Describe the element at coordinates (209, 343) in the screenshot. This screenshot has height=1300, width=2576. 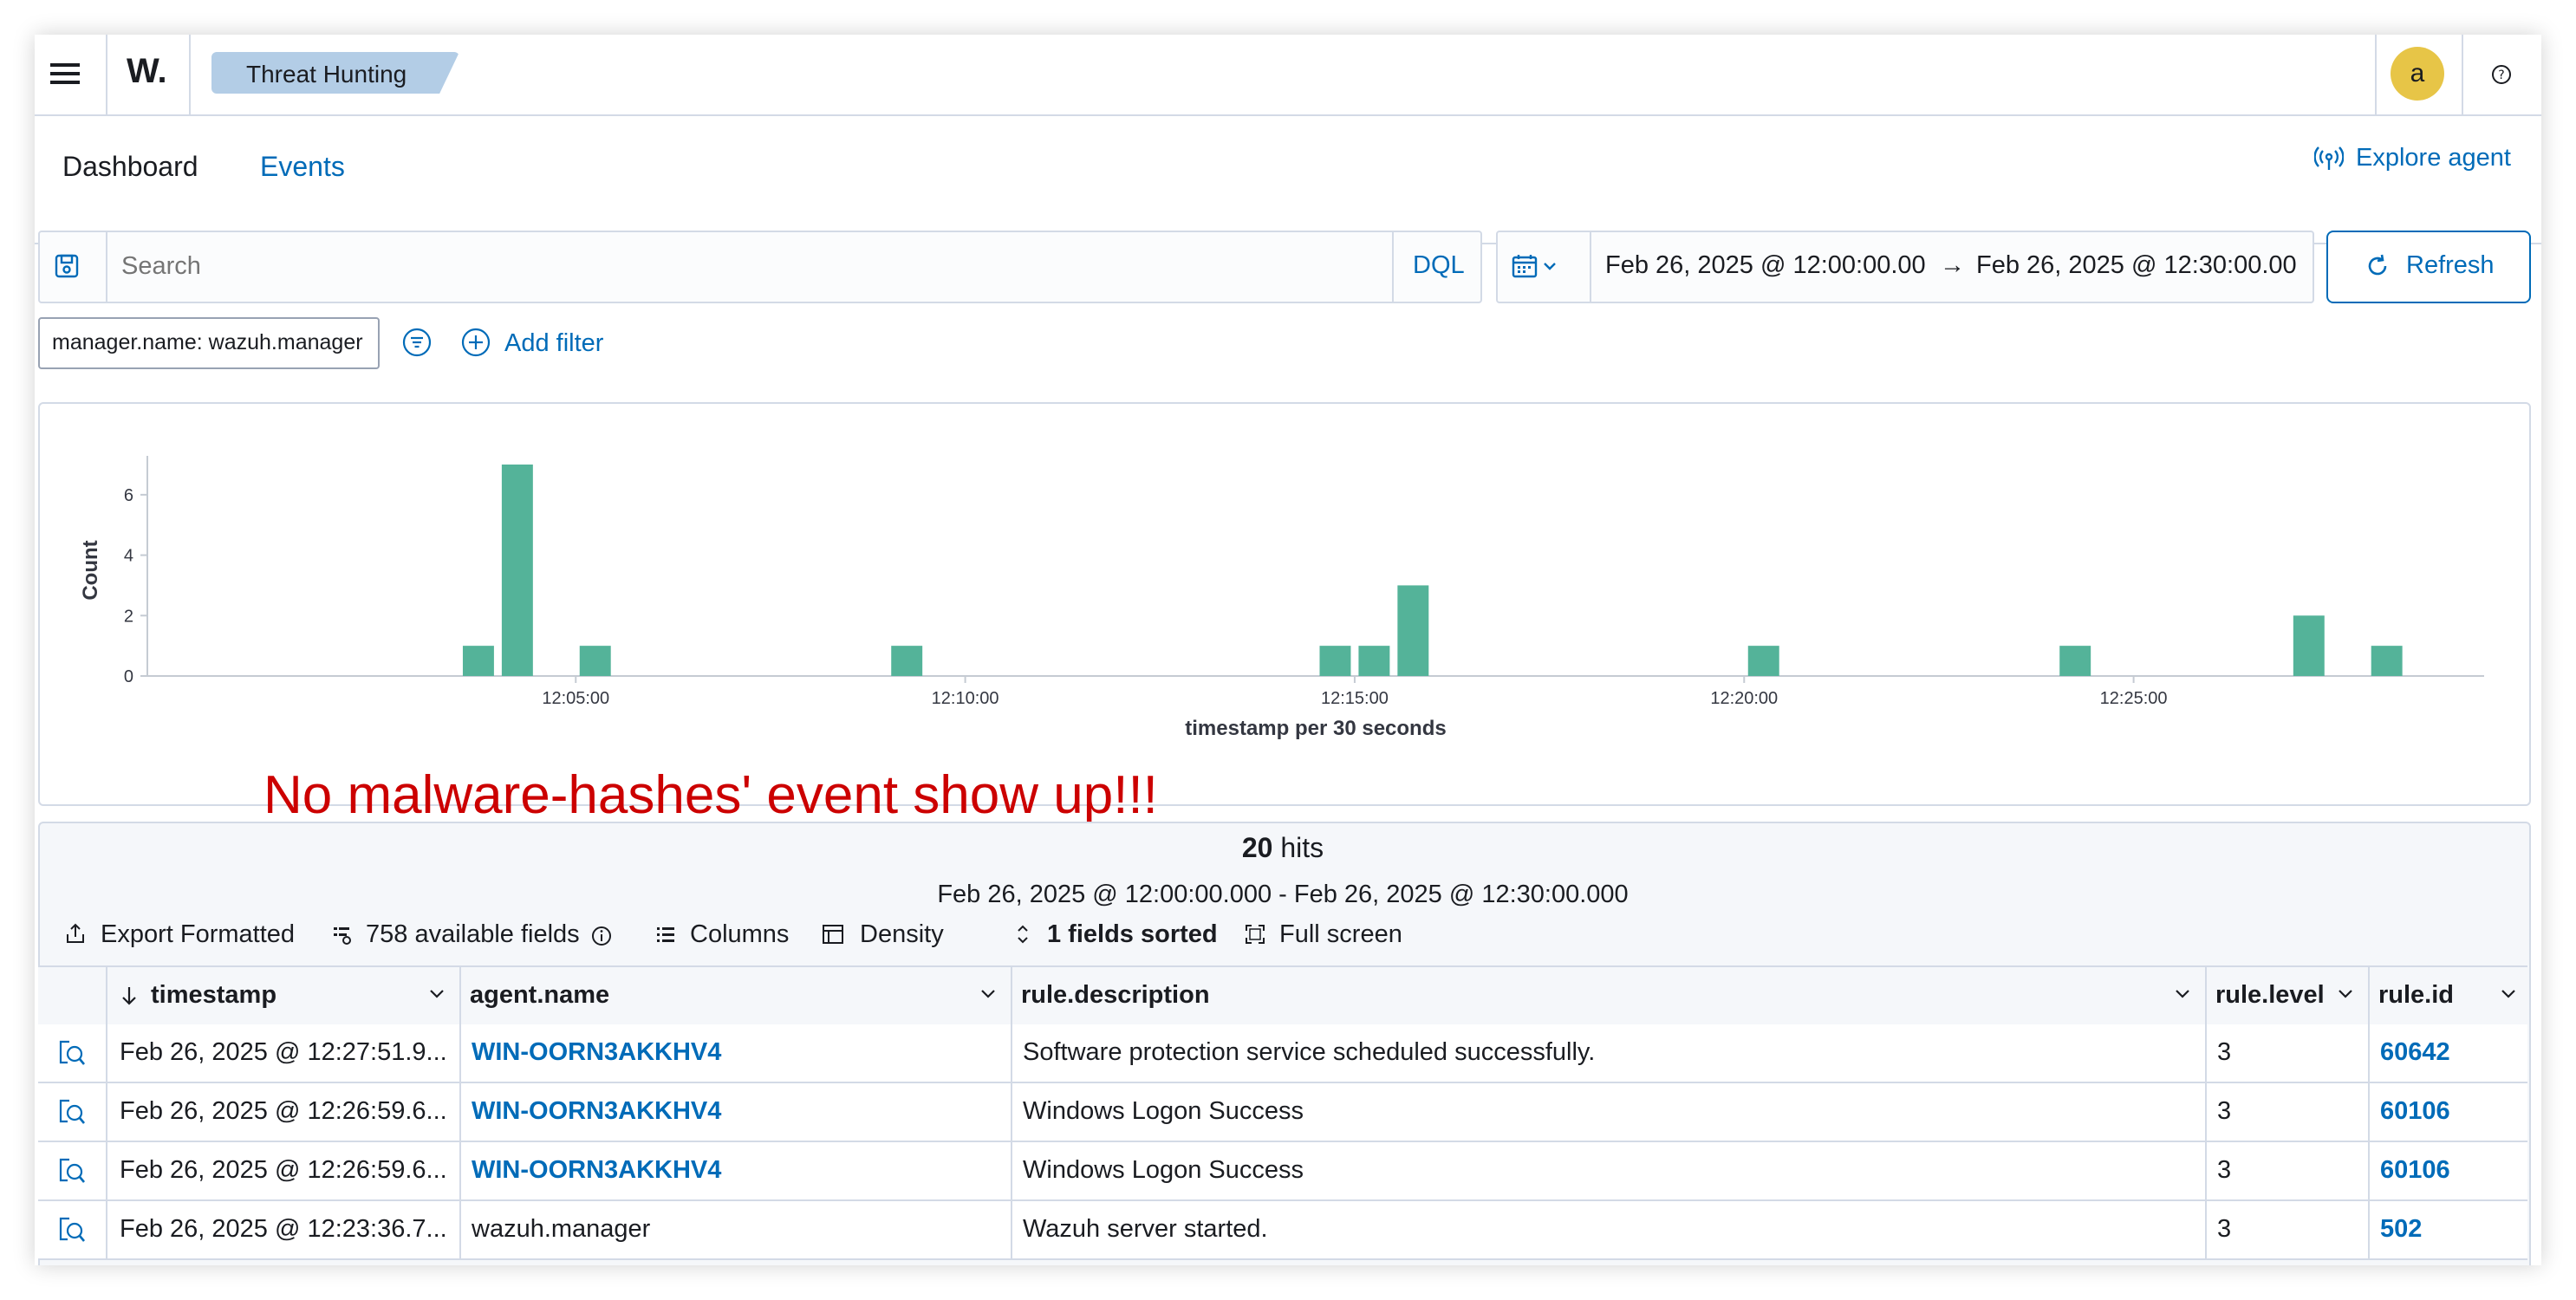
I see `filter-pill: manager.name: wazuh.manager` at that location.